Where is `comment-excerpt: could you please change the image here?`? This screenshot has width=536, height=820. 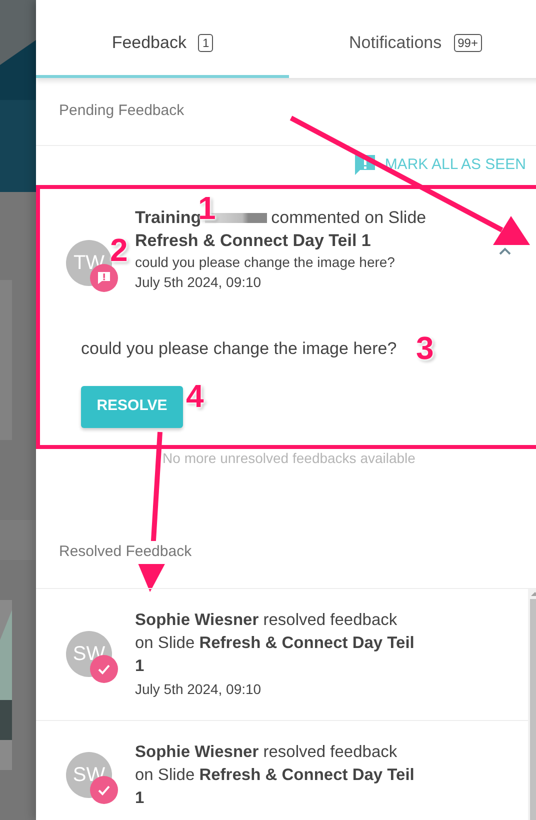 comment-excerpt: could you please change the image here? is located at coordinates (265, 262).